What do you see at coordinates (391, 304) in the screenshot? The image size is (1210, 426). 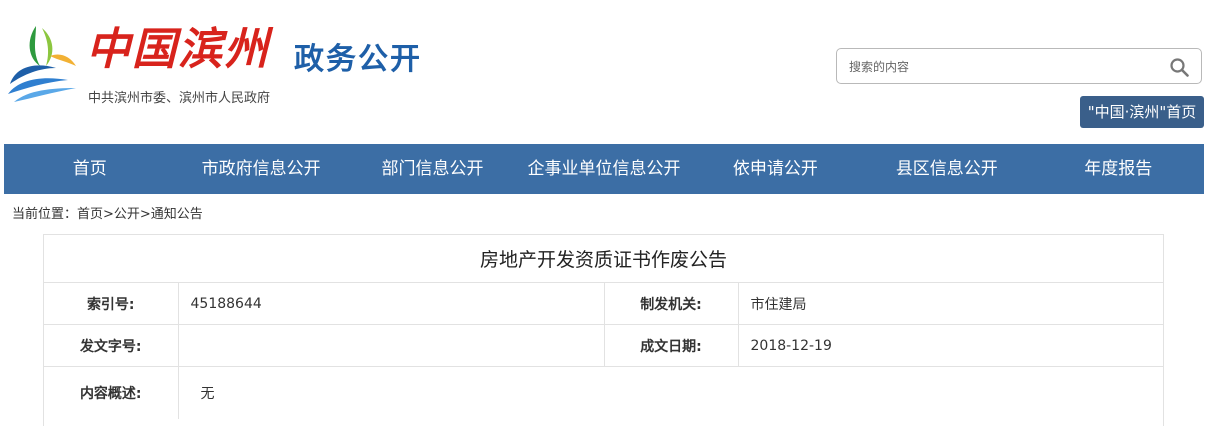 I see `index-value: 45188644` at bounding box center [391, 304].